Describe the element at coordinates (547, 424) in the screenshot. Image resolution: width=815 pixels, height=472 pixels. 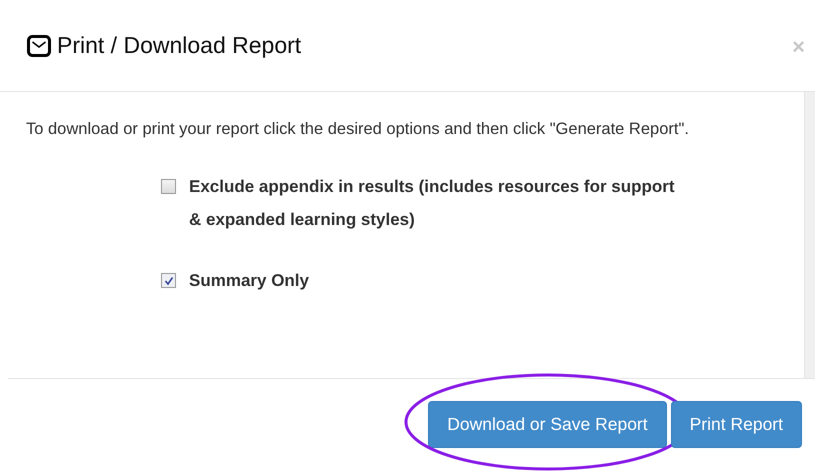
I see `report-button: Download or Save Report` at that location.